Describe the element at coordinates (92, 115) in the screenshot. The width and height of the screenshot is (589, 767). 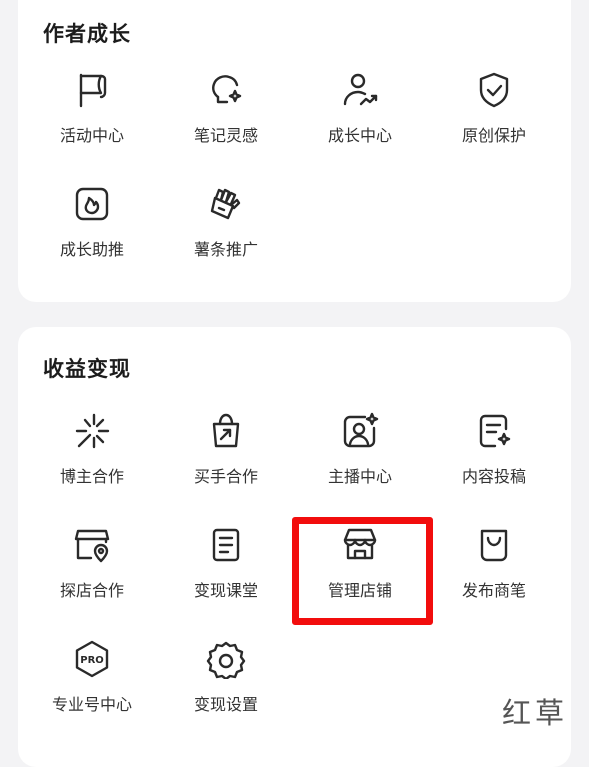
I see `activity-center-button: 活动中心` at that location.